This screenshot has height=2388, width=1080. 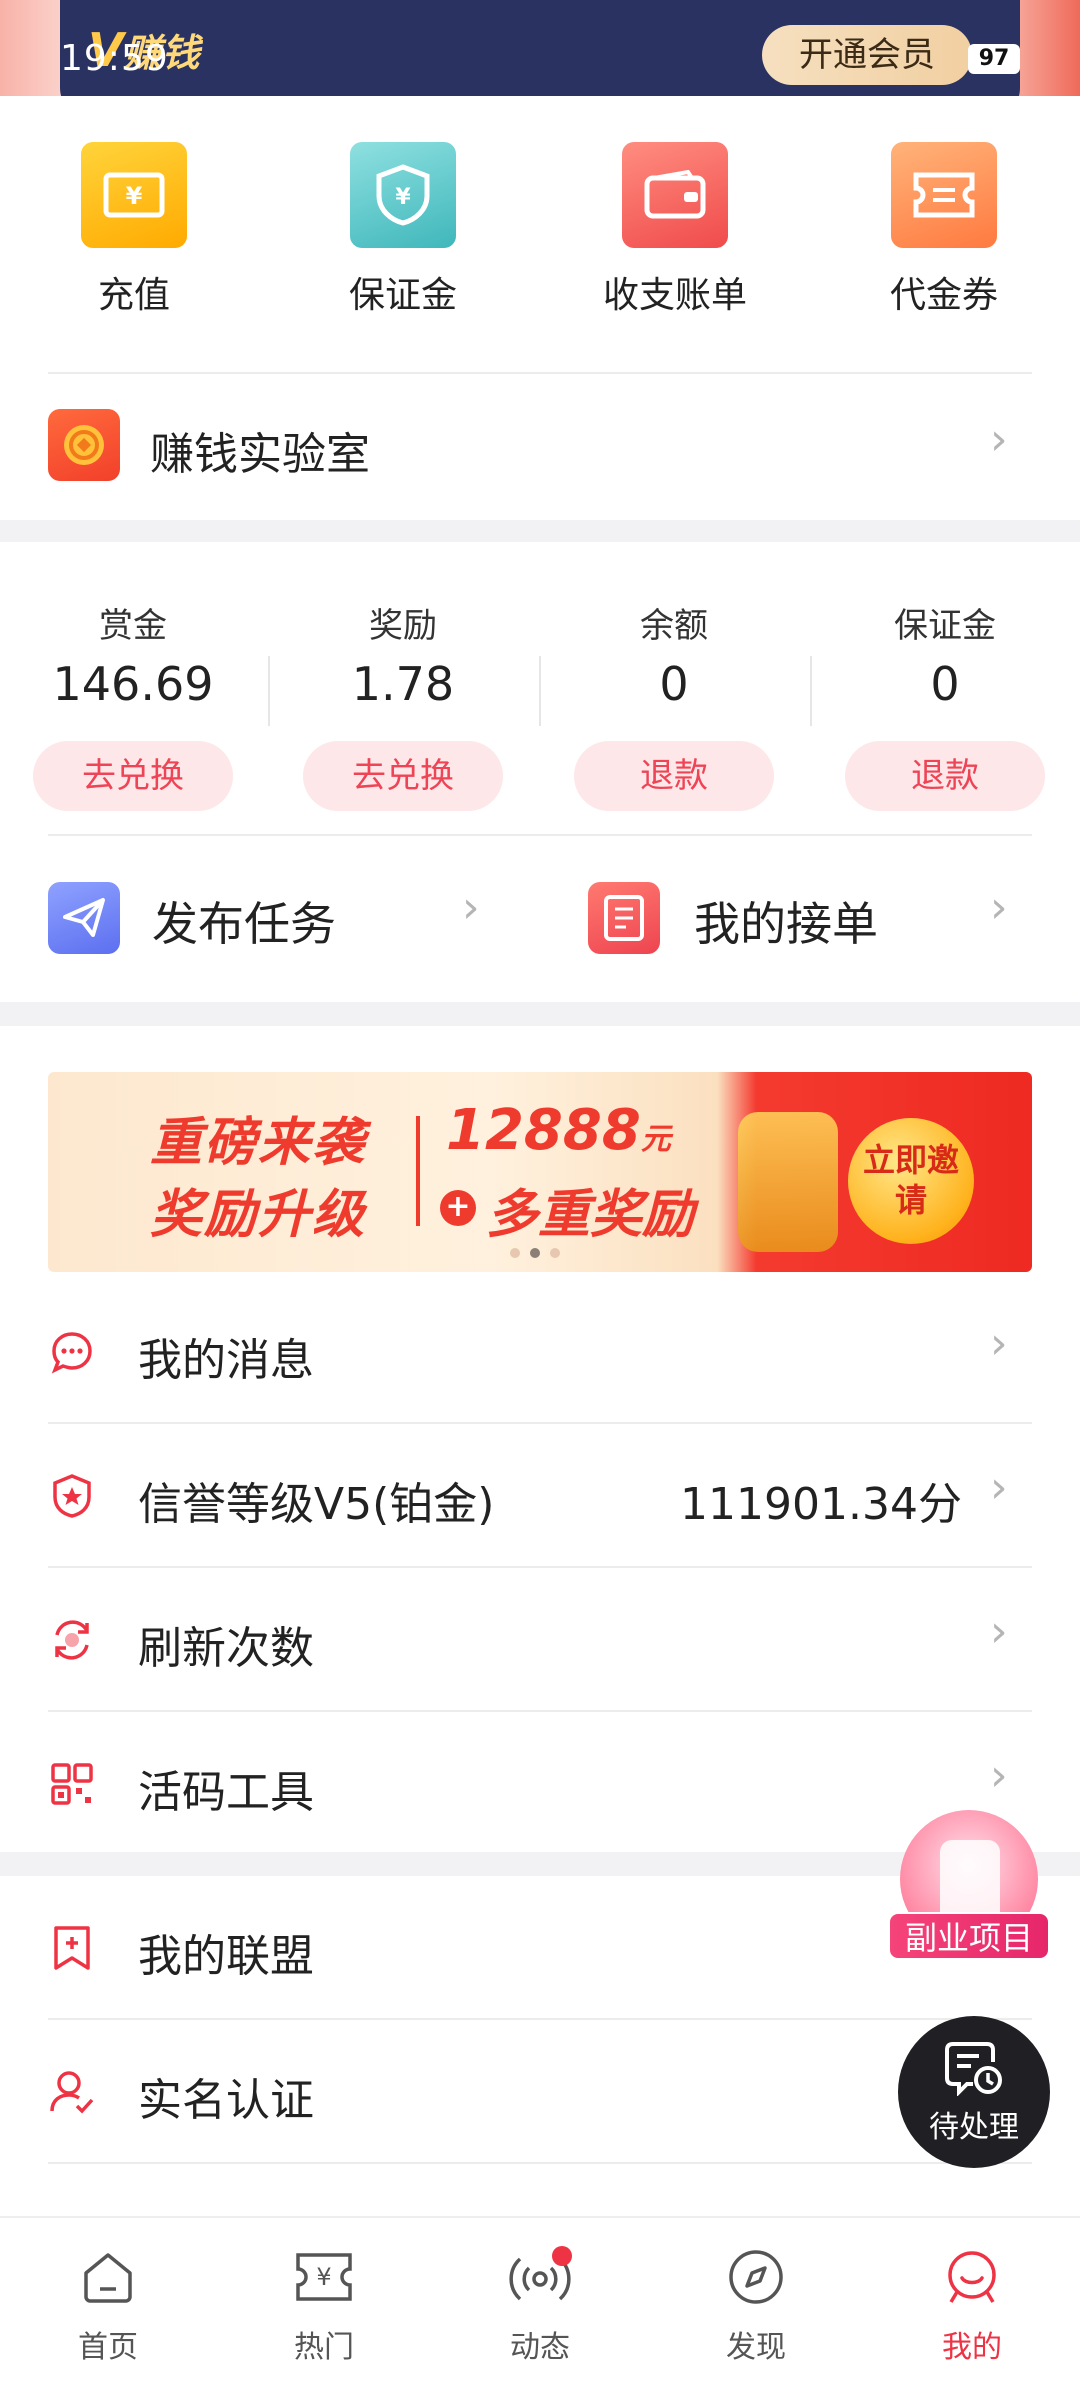 I want to click on bill-label: 收支账单, so click(x=674, y=295).